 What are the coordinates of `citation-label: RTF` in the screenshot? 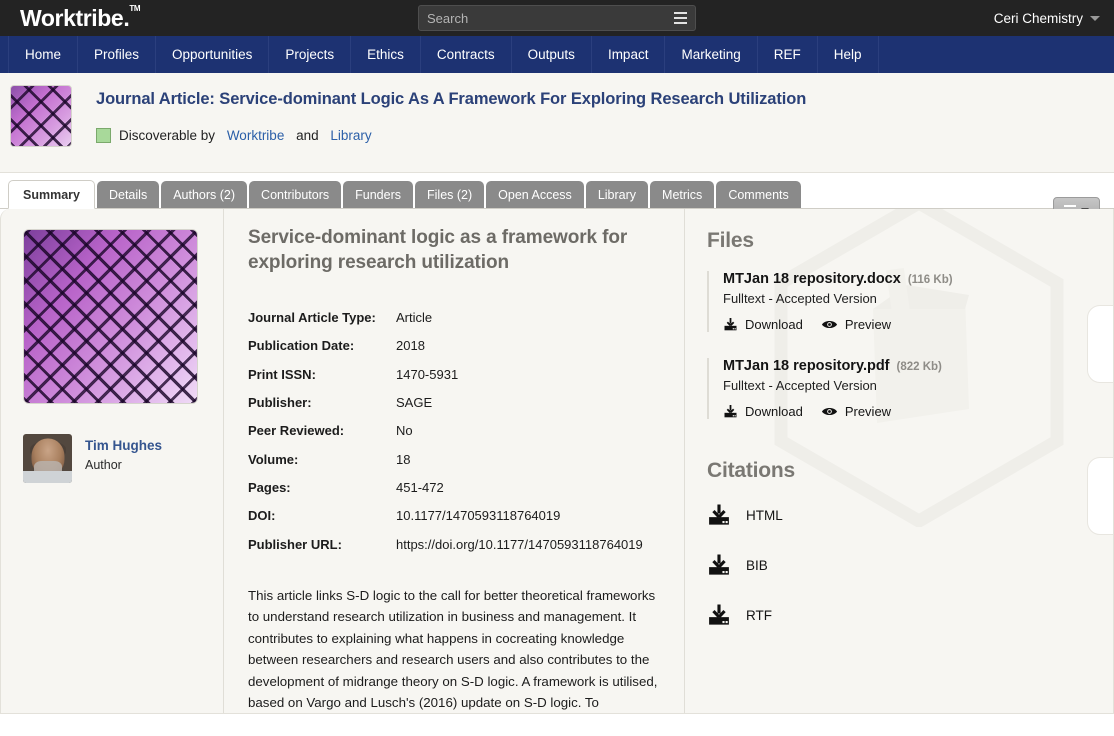 It's located at (759, 615).